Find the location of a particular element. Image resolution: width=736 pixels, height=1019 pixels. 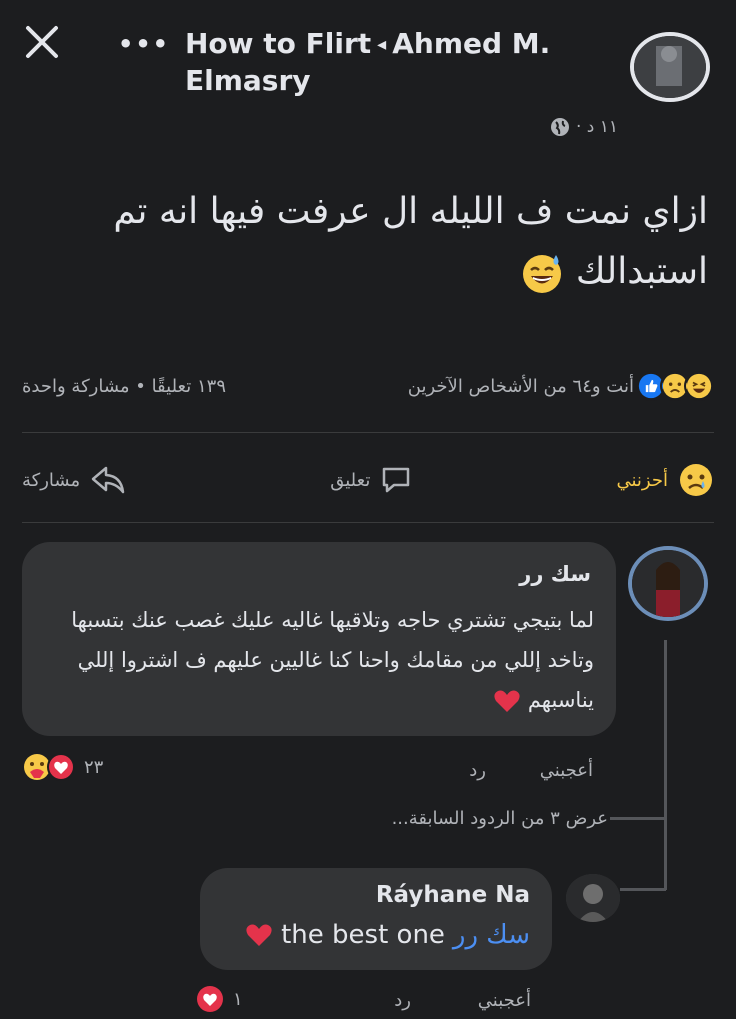

comment-reactions: ٢٣ is located at coordinates (62, 767).